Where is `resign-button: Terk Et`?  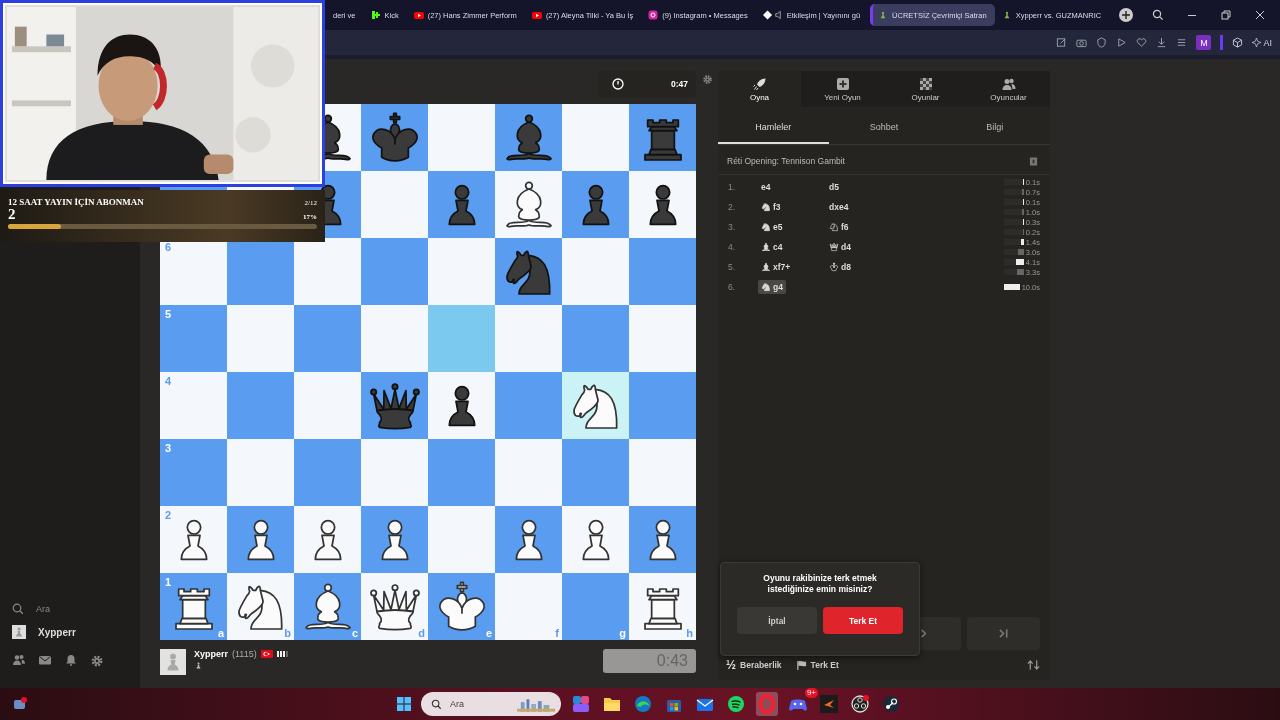
resign-button: Terk Et is located at coordinates (817, 665).